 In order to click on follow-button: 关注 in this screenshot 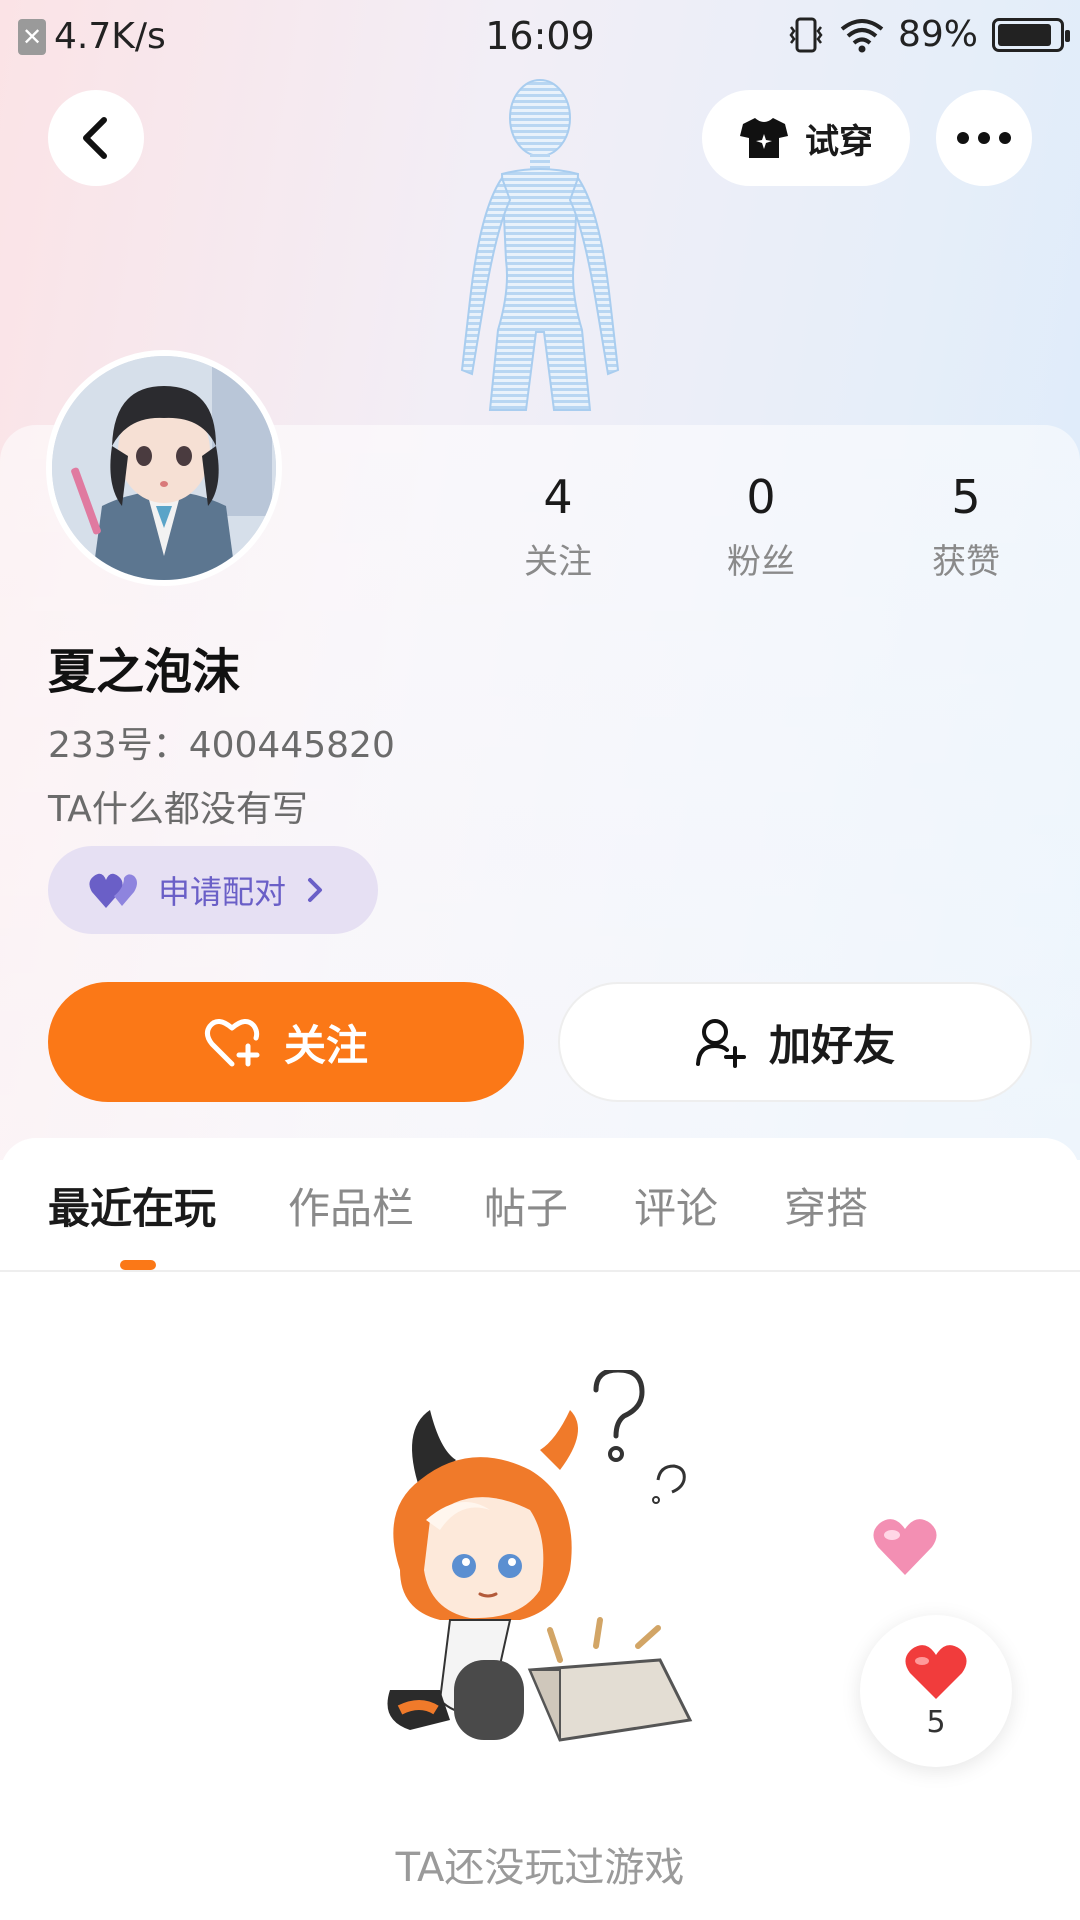, I will do `click(286, 1042)`.